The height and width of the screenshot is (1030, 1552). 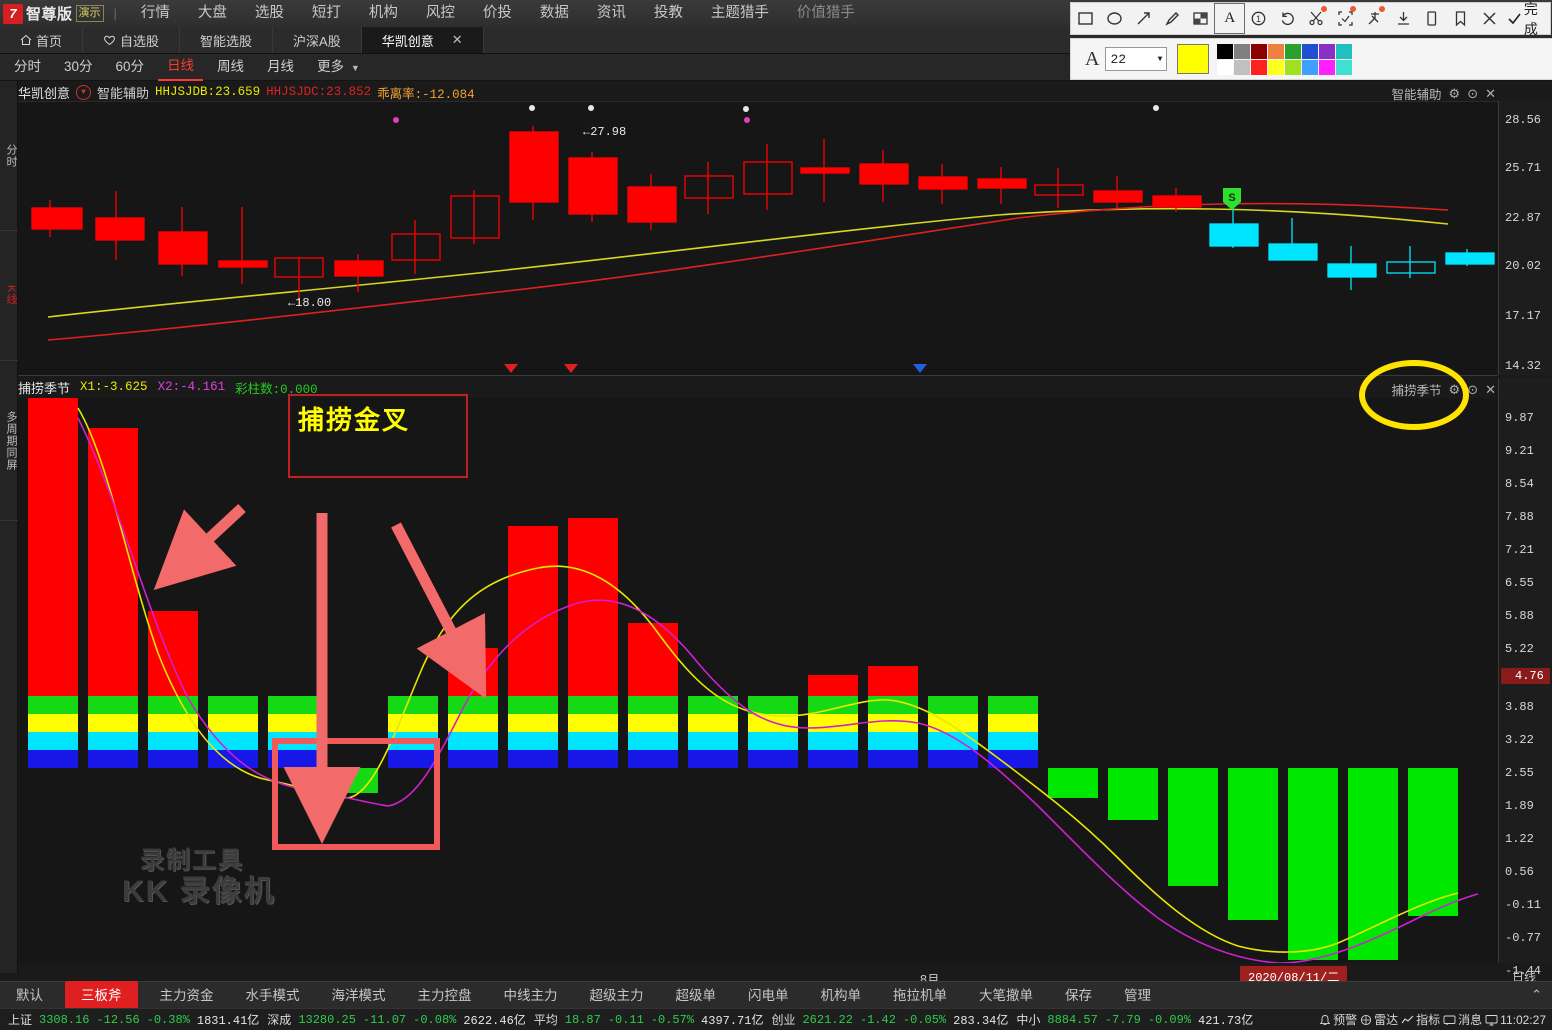 What do you see at coordinates (1523, 120) in the screenshot?
I see `price-axis-tick: 28.56` at bounding box center [1523, 120].